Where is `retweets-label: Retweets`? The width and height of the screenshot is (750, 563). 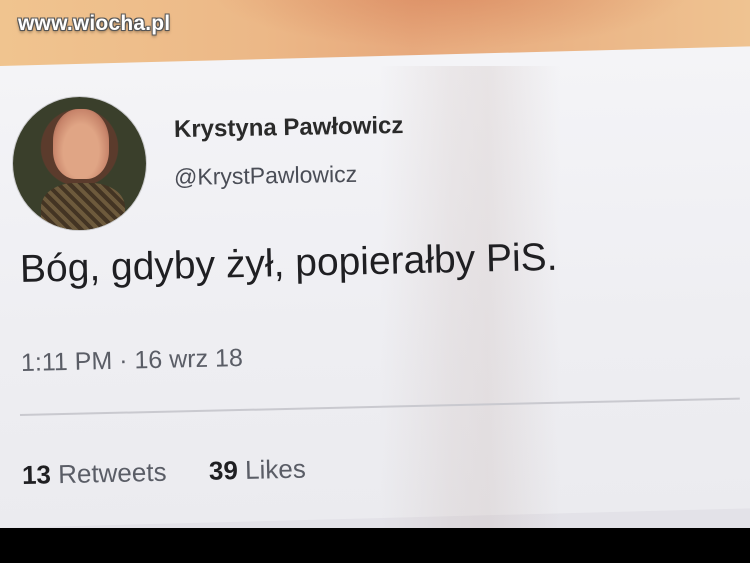
retweets-label: Retweets is located at coordinates (112, 473).